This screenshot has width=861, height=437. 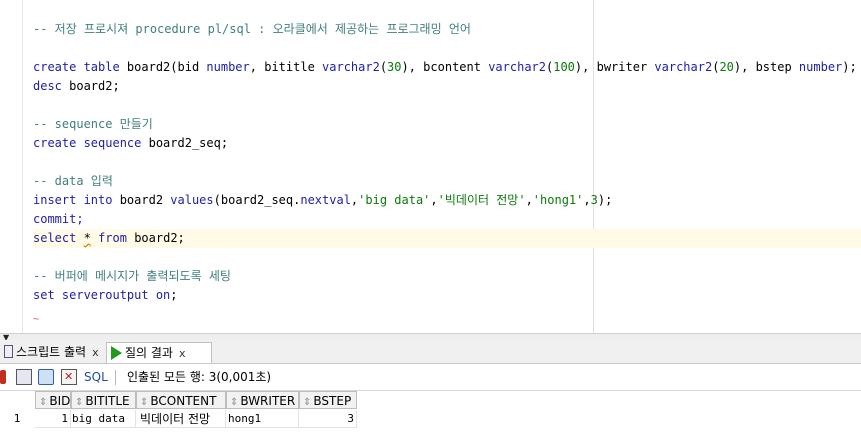 I want to click on tab-query-result-label: 질의 결과, so click(x=149, y=353).